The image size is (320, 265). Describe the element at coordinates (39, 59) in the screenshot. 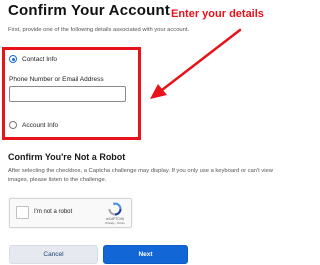

I see `contact-info-label: Contact Info` at that location.